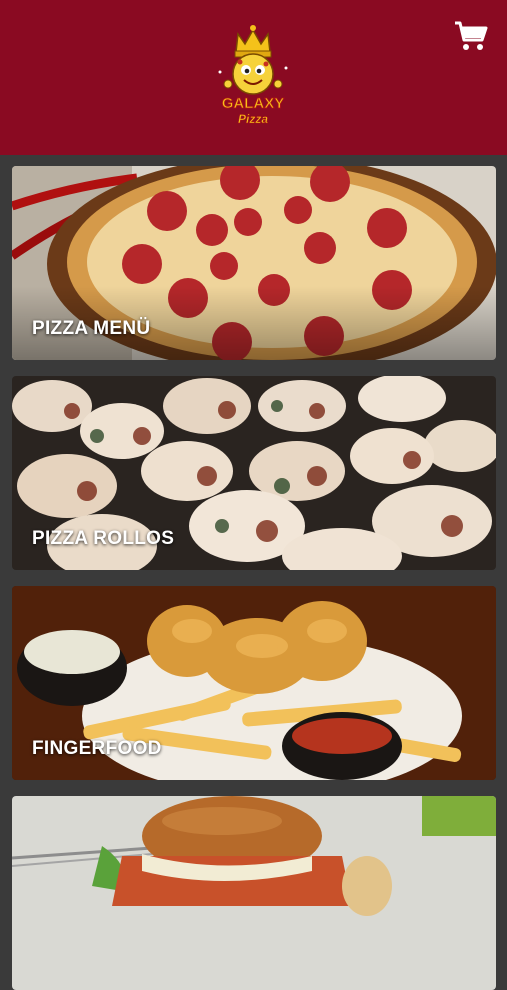  Describe the element at coordinates (97, 748) in the screenshot. I see `category-label: FINGERFOOD` at that location.